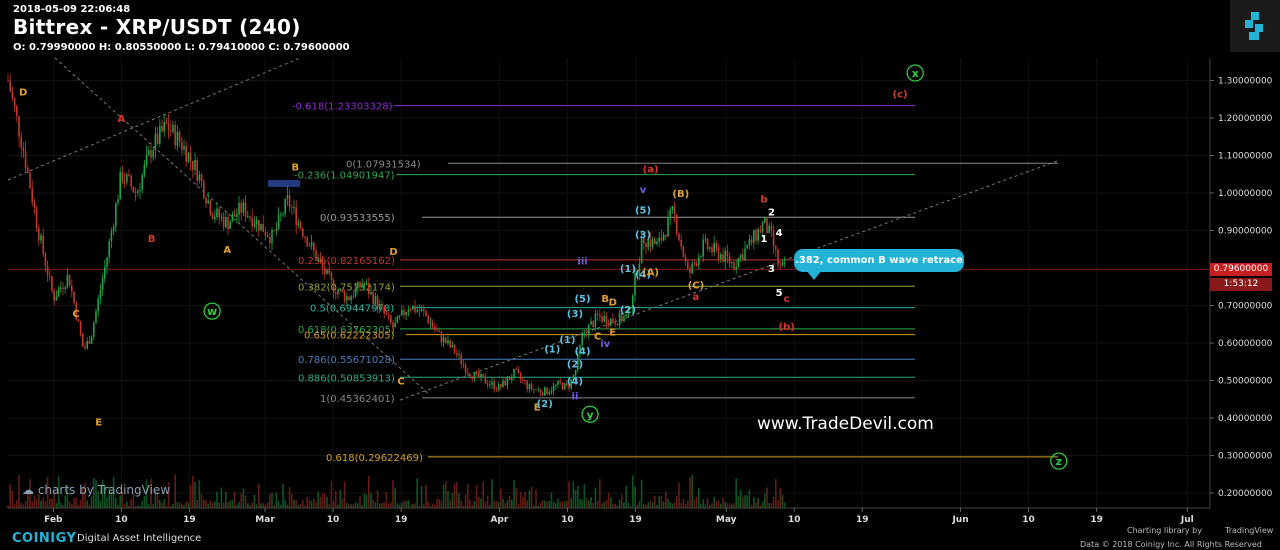  Describe the element at coordinates (696, 286) in the screenshot. I see `wave-label: (C)` at that location.